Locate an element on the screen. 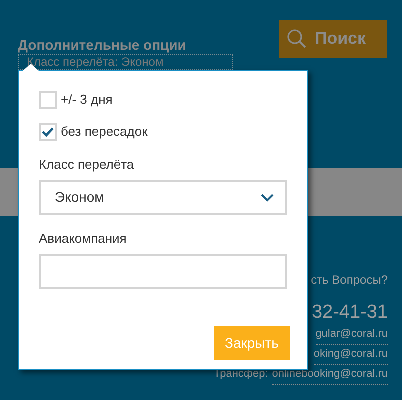  search-button: Поиск is located at coordinates (333, 39).